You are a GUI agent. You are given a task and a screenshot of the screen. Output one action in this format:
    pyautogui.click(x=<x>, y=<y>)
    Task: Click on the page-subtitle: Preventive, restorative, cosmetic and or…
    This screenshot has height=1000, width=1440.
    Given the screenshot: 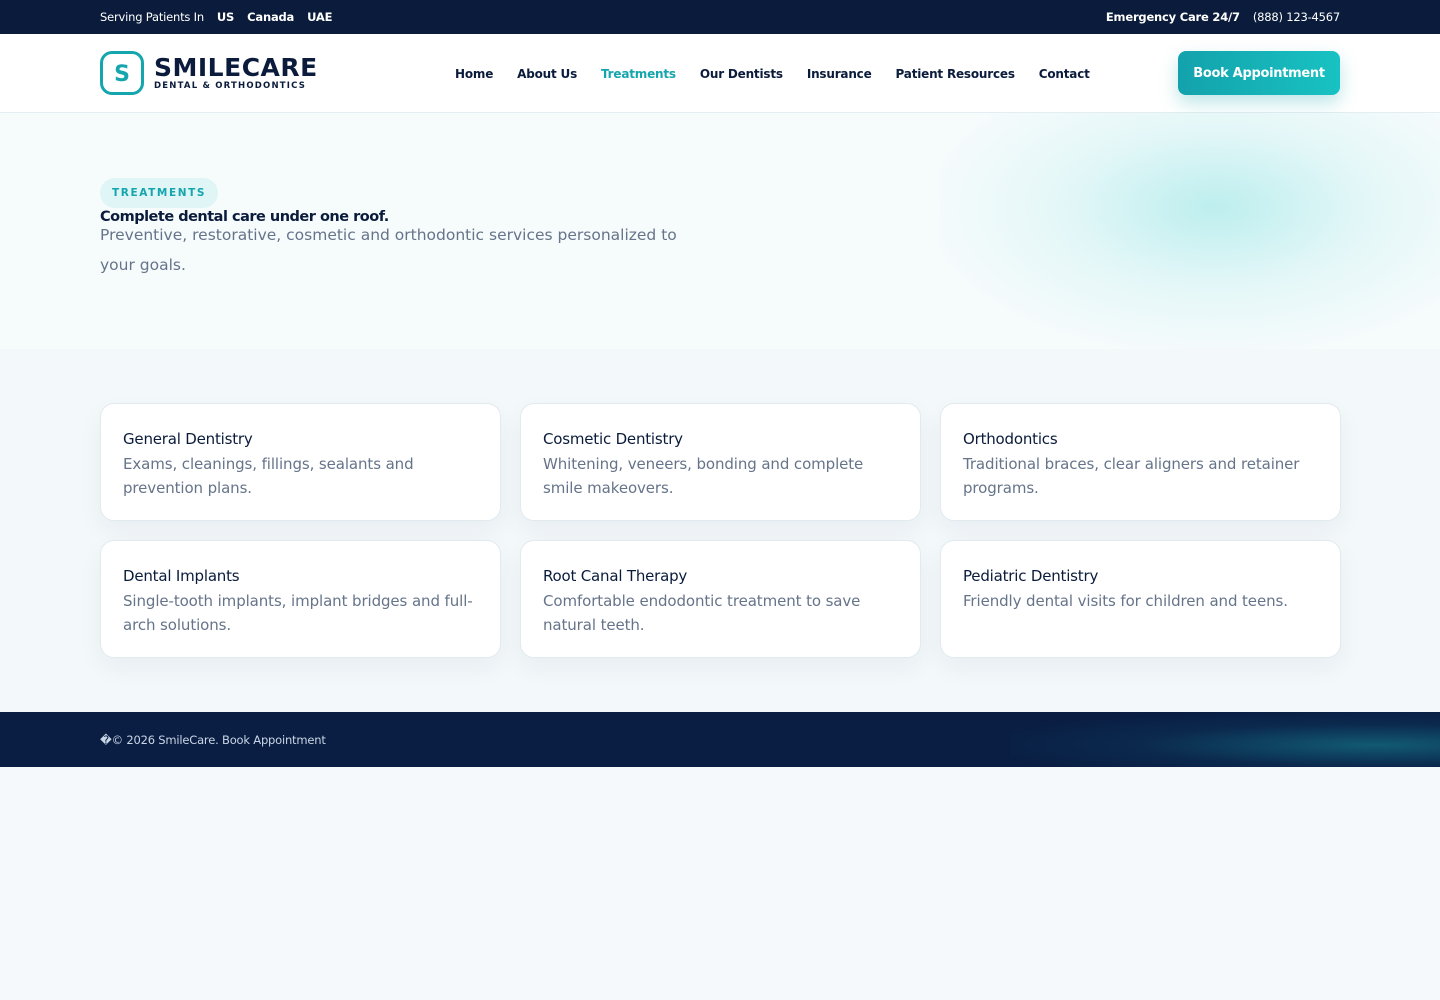 What is the action you would take?
    pyautogui.click(x=388, y=250)
    